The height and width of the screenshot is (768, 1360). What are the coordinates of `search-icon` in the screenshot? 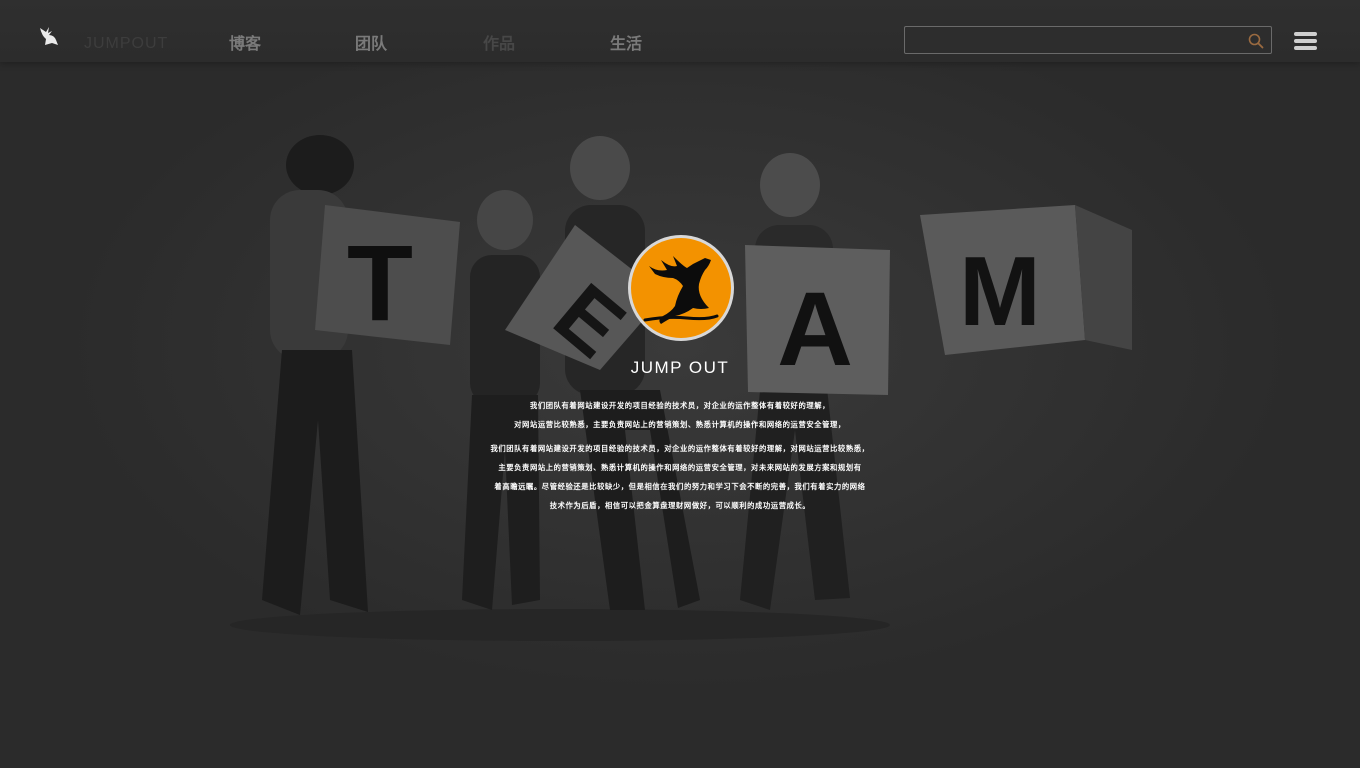 It's located at (1256, 41).